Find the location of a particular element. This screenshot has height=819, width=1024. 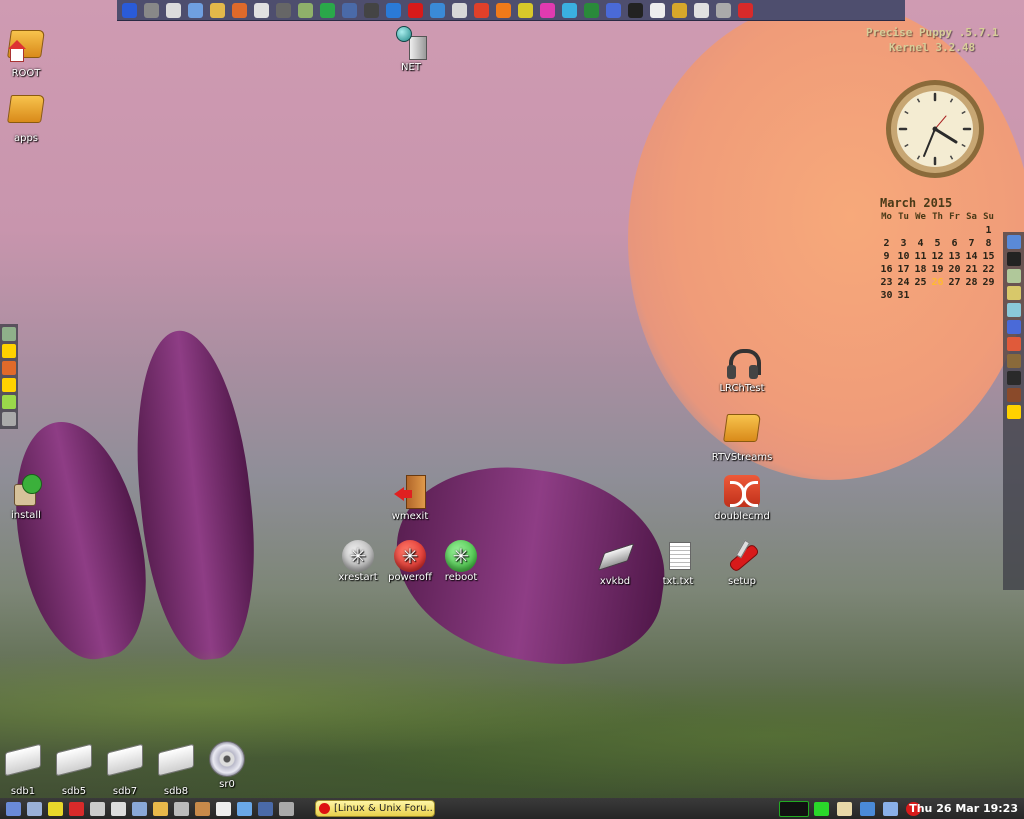

topbar-image-viewer-button is located at coordinates (195, 10).